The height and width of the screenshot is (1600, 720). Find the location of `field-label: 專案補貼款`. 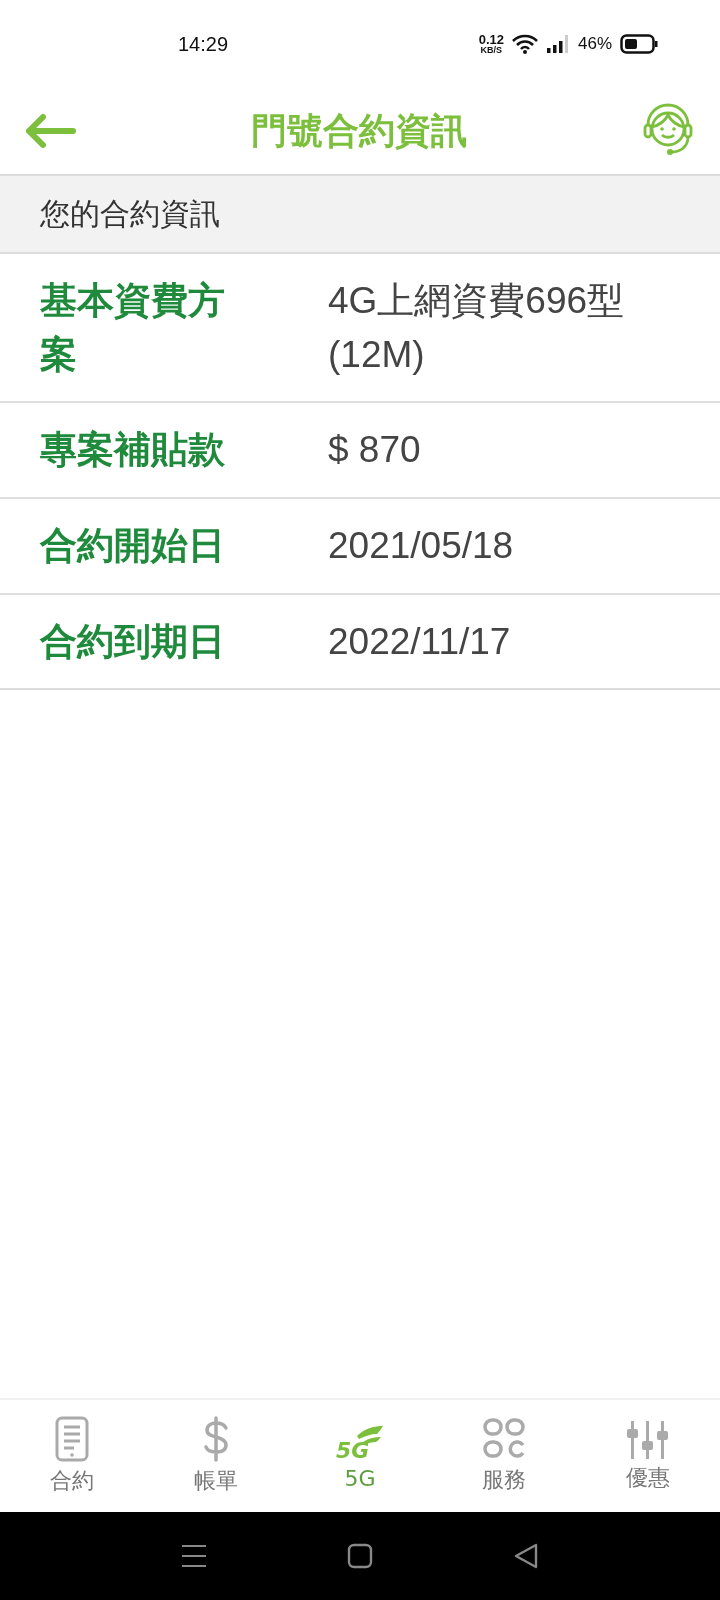

field-label: 專案補貼款 is located at coordinates (133, 450).